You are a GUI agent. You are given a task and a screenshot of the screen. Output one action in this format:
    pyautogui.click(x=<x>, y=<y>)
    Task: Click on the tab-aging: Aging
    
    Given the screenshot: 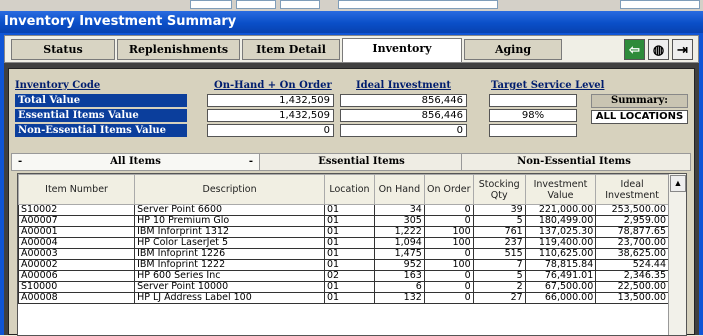 What is the action you would take?
    pyautogui.click(x=513, y=49)
    